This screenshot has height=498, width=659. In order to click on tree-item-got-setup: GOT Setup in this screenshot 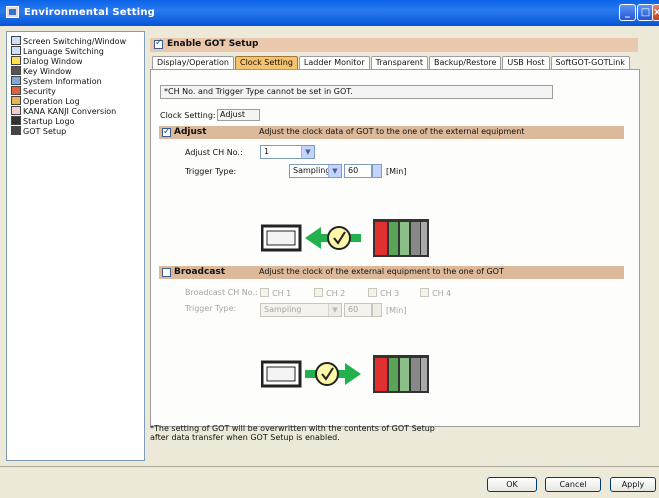, I will do `click(39, 131)`.